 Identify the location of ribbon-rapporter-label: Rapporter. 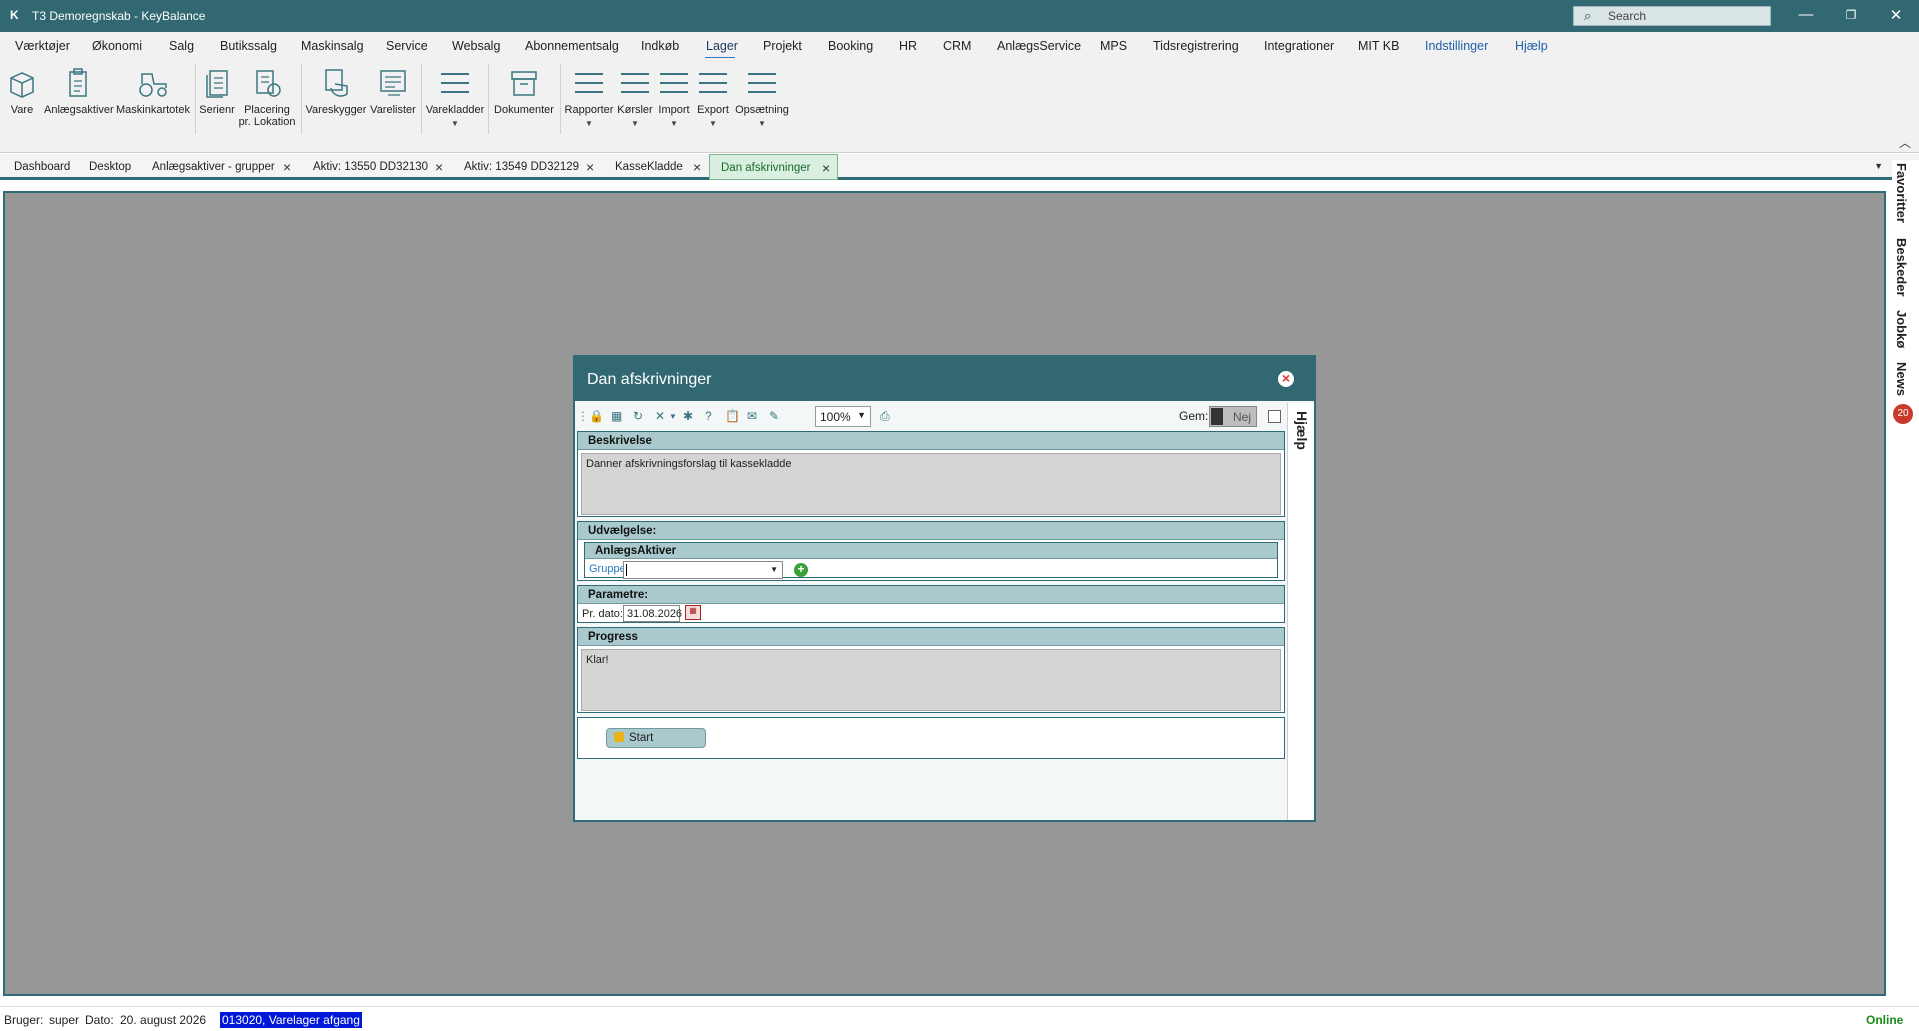
(589, 110).